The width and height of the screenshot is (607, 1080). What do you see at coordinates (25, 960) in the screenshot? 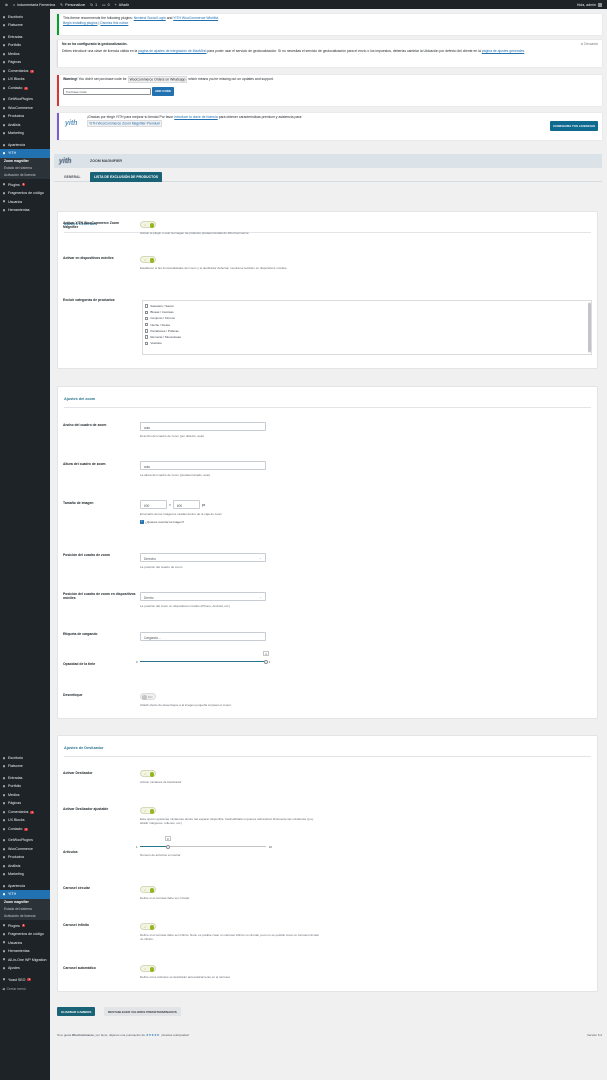
I see `sidebar-item-all-in-one-wp-migration: ◼ All-in-One WP Migration` at bounding box center [25, 960].